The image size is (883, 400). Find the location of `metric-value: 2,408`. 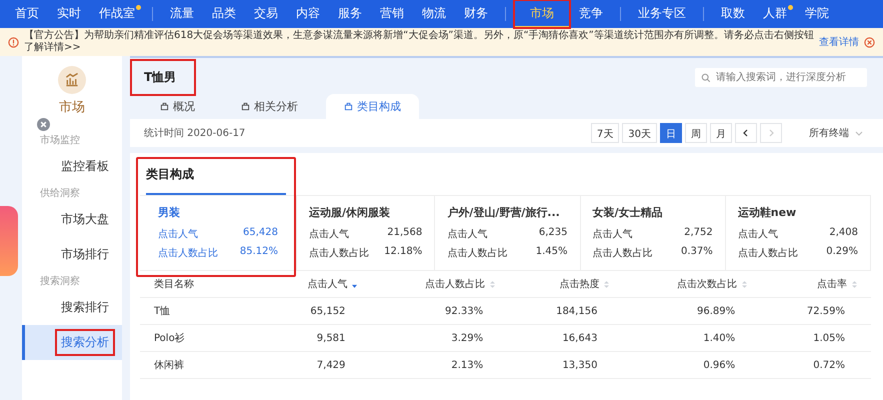

metric-value: 2,408 is located at coordinates (843, 233).